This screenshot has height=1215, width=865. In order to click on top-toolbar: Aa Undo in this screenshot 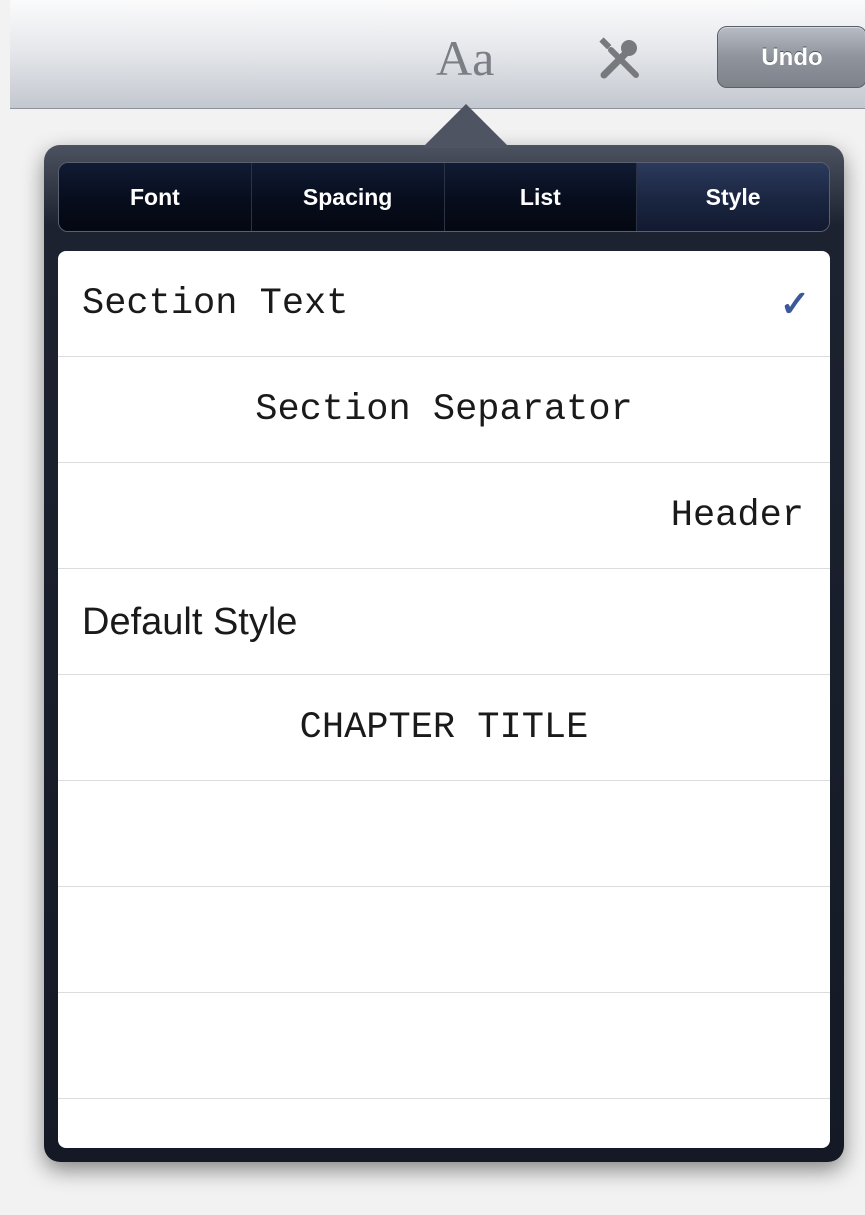, I will do `click(437, 54)`.